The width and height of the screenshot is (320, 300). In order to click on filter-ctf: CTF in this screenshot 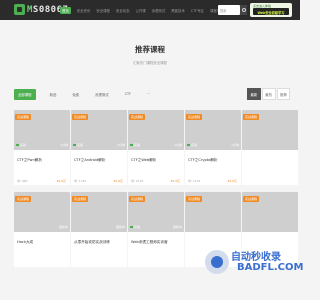, I will do `click(128, 94)`.